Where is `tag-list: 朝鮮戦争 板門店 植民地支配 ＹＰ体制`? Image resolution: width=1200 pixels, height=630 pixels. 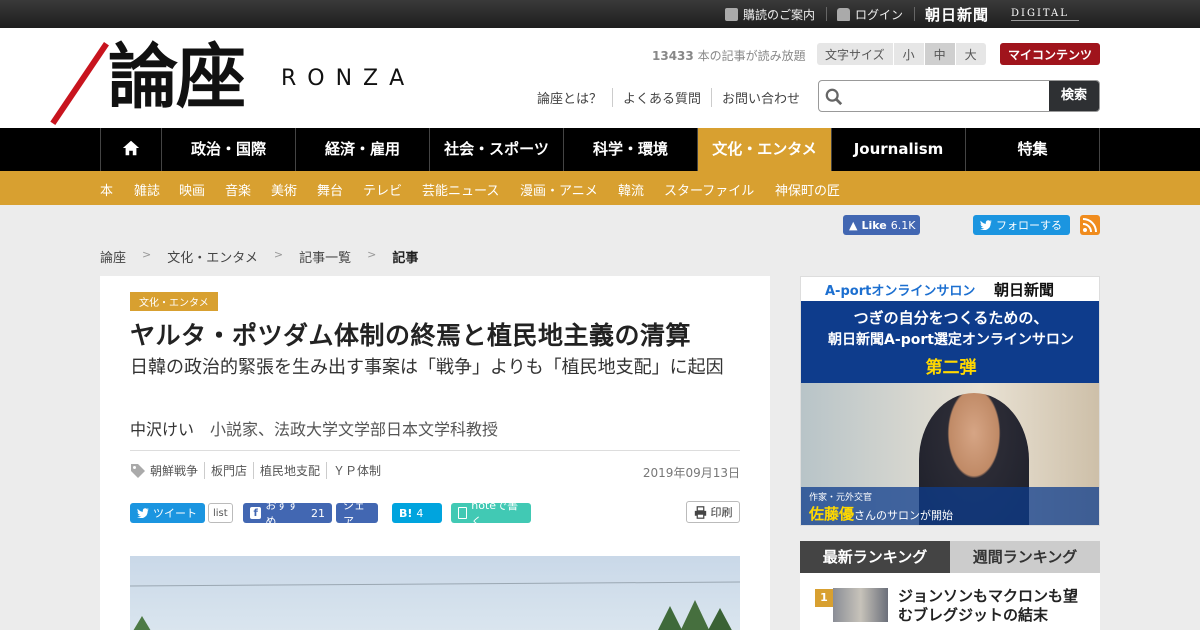 tag-list: 朝鮮戦争 板門店 植民地支配 ＹＰ体制 is located at coordinates (258, 470).